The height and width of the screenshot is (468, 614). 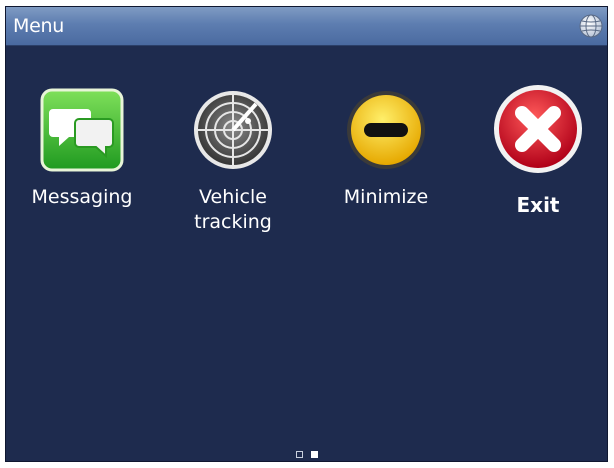 What do you see at coordinates (386, 197) in the screenshot?
I see `menu-item-label: Minimize` at bounding box center [386, 197].